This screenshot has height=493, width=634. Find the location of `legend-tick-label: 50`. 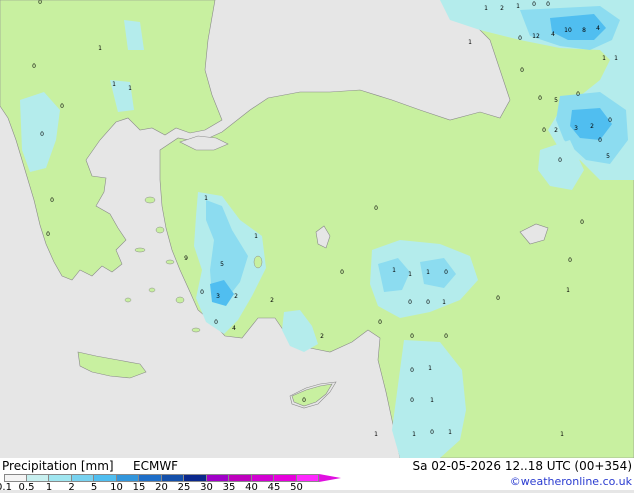

legend-tick-label: 50 is located at coordinates (296, 487).